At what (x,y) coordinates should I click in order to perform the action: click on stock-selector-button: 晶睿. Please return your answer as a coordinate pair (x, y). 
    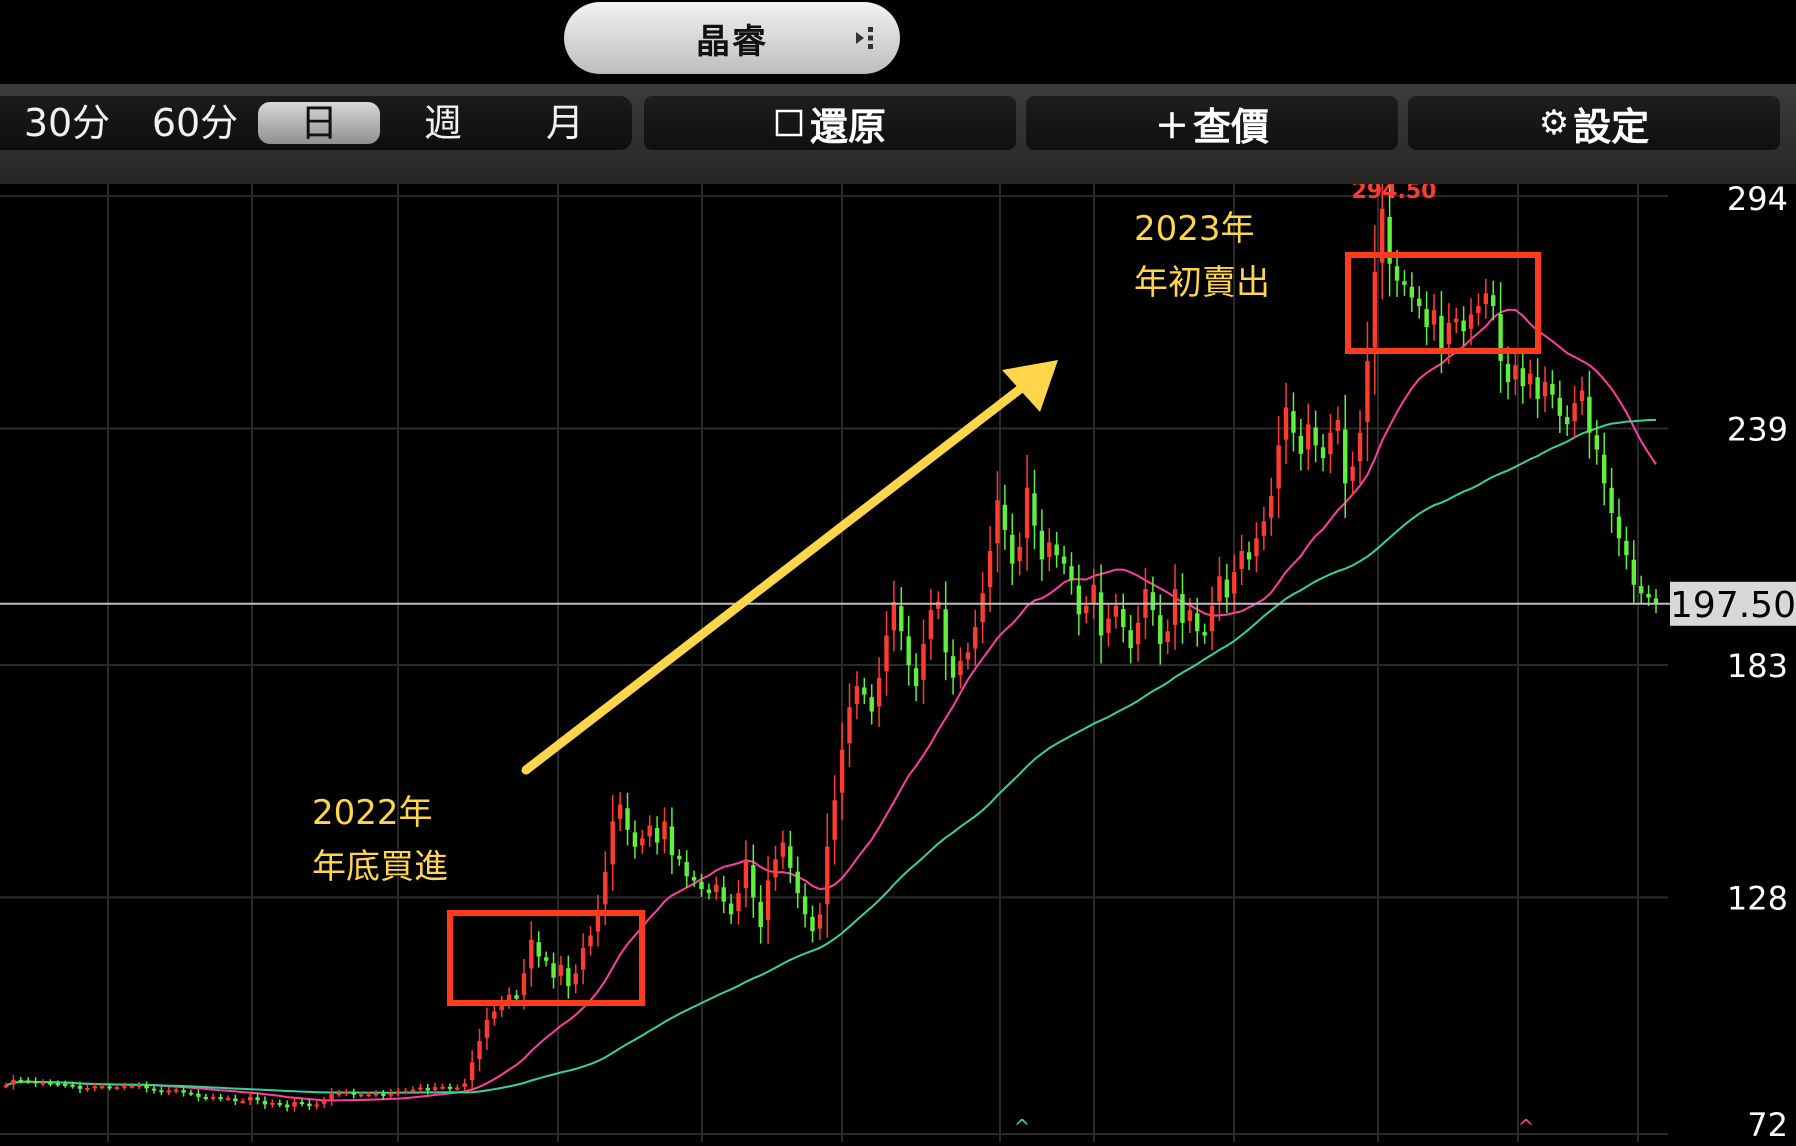
    Looking at the image, I should click on (732, 38).